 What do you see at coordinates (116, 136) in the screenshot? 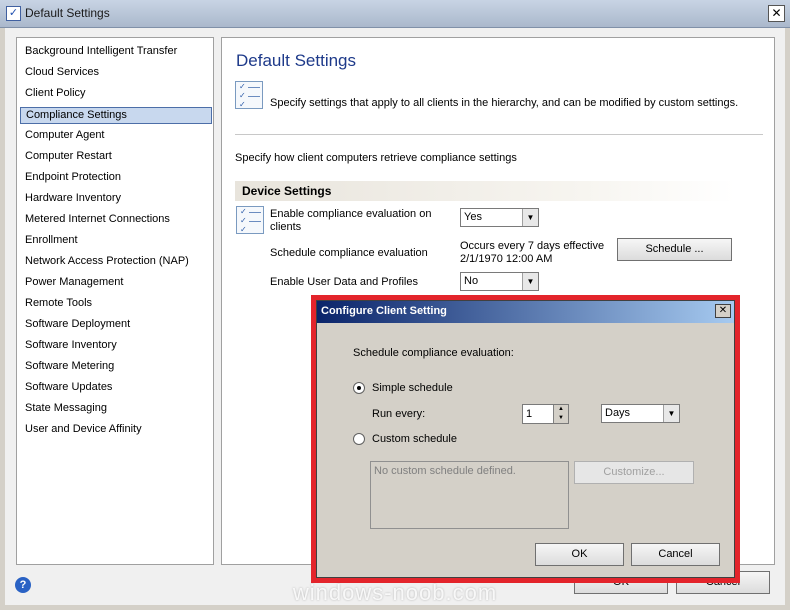
I see `nav-item-computer-agent: Computer Agent` at bounding box center [116, 136].